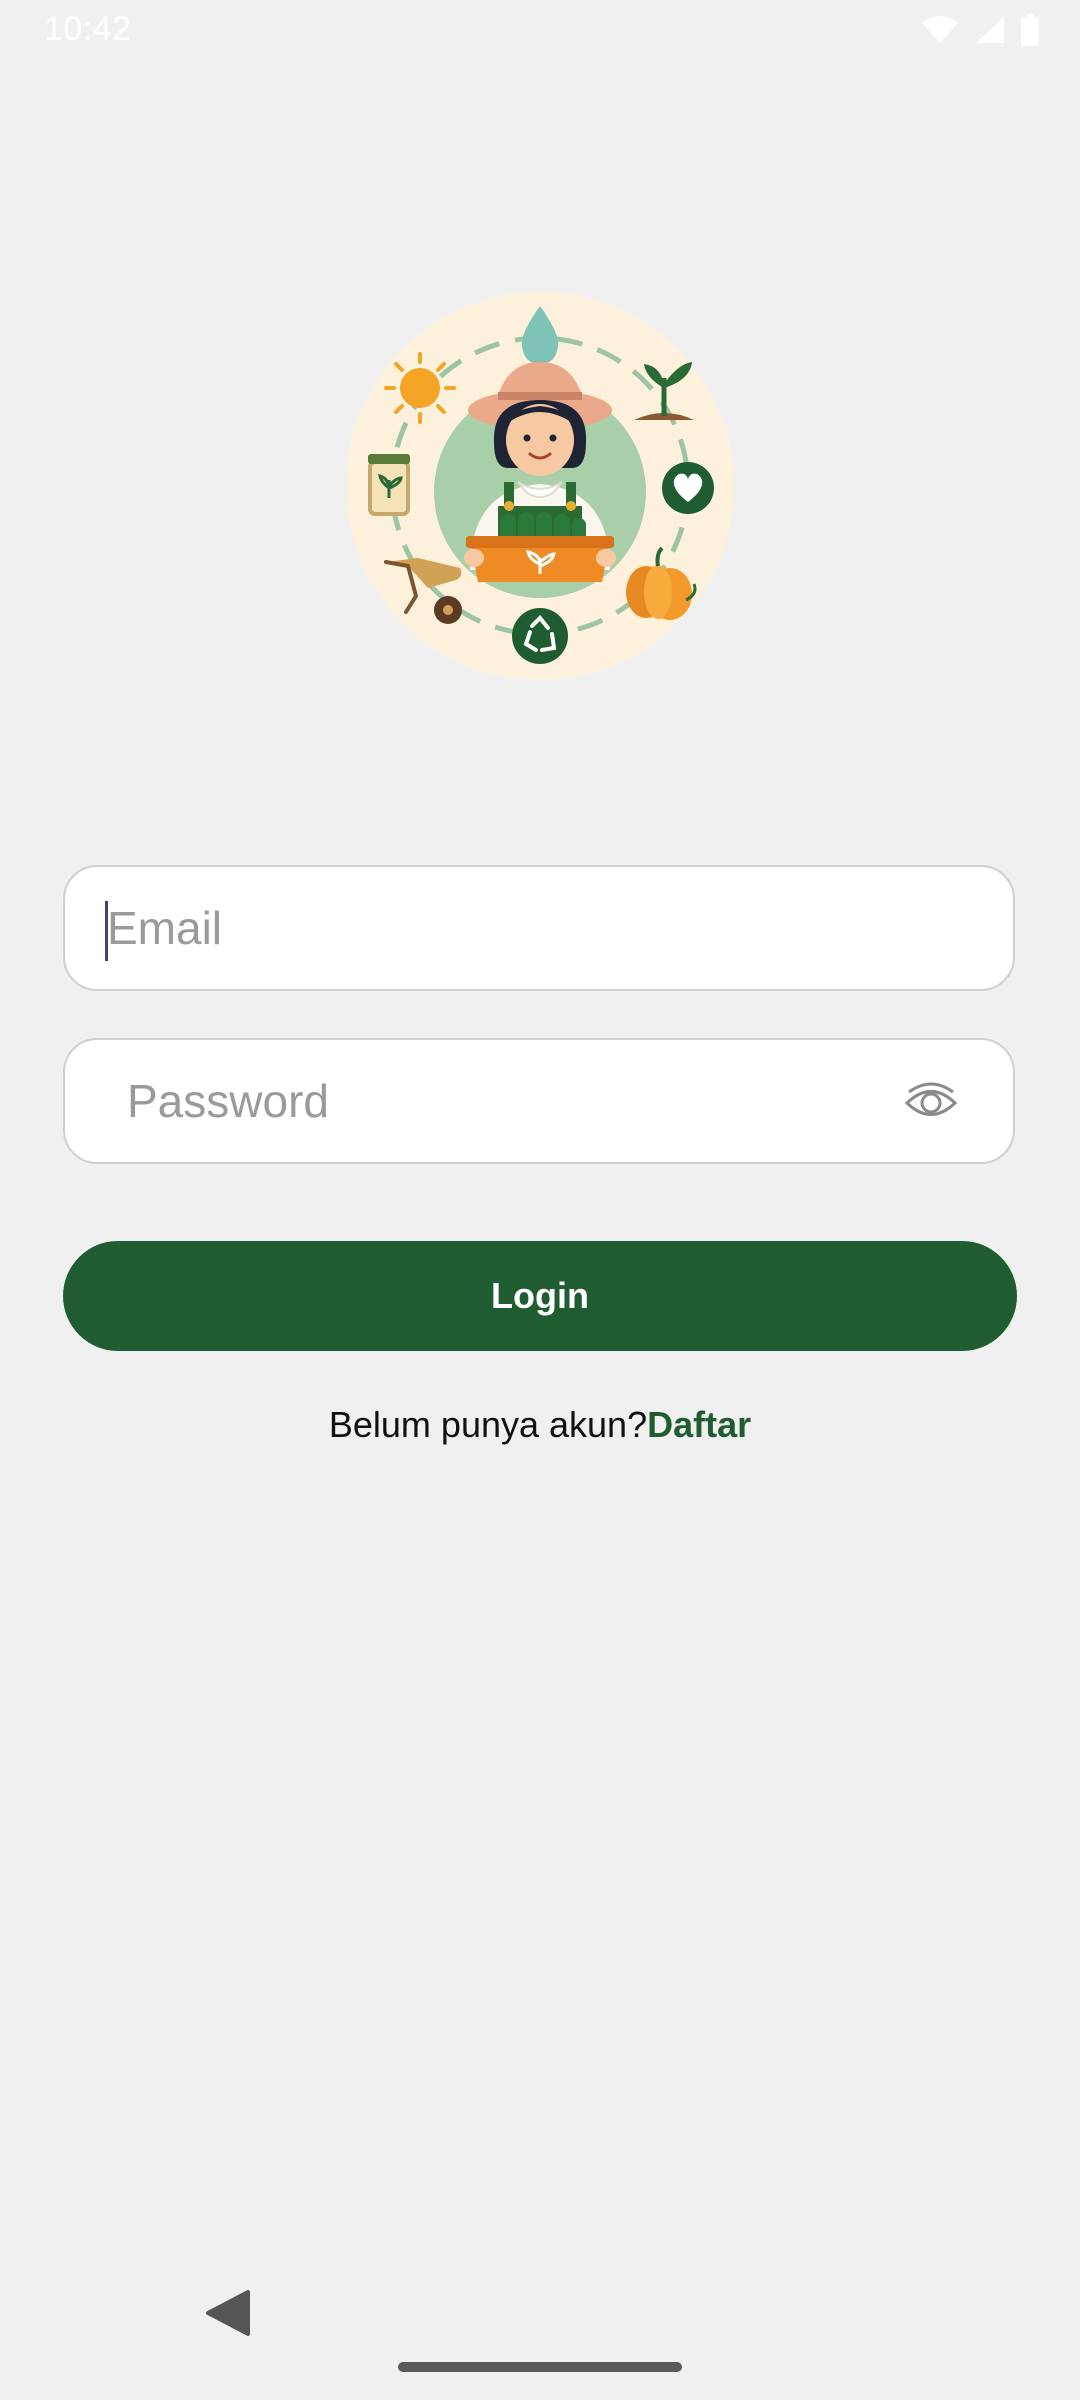  Describe the element at coordinates (488, 1424) in the screenshot. I see `register-prompt-text: Belum punya akun?` at that location.